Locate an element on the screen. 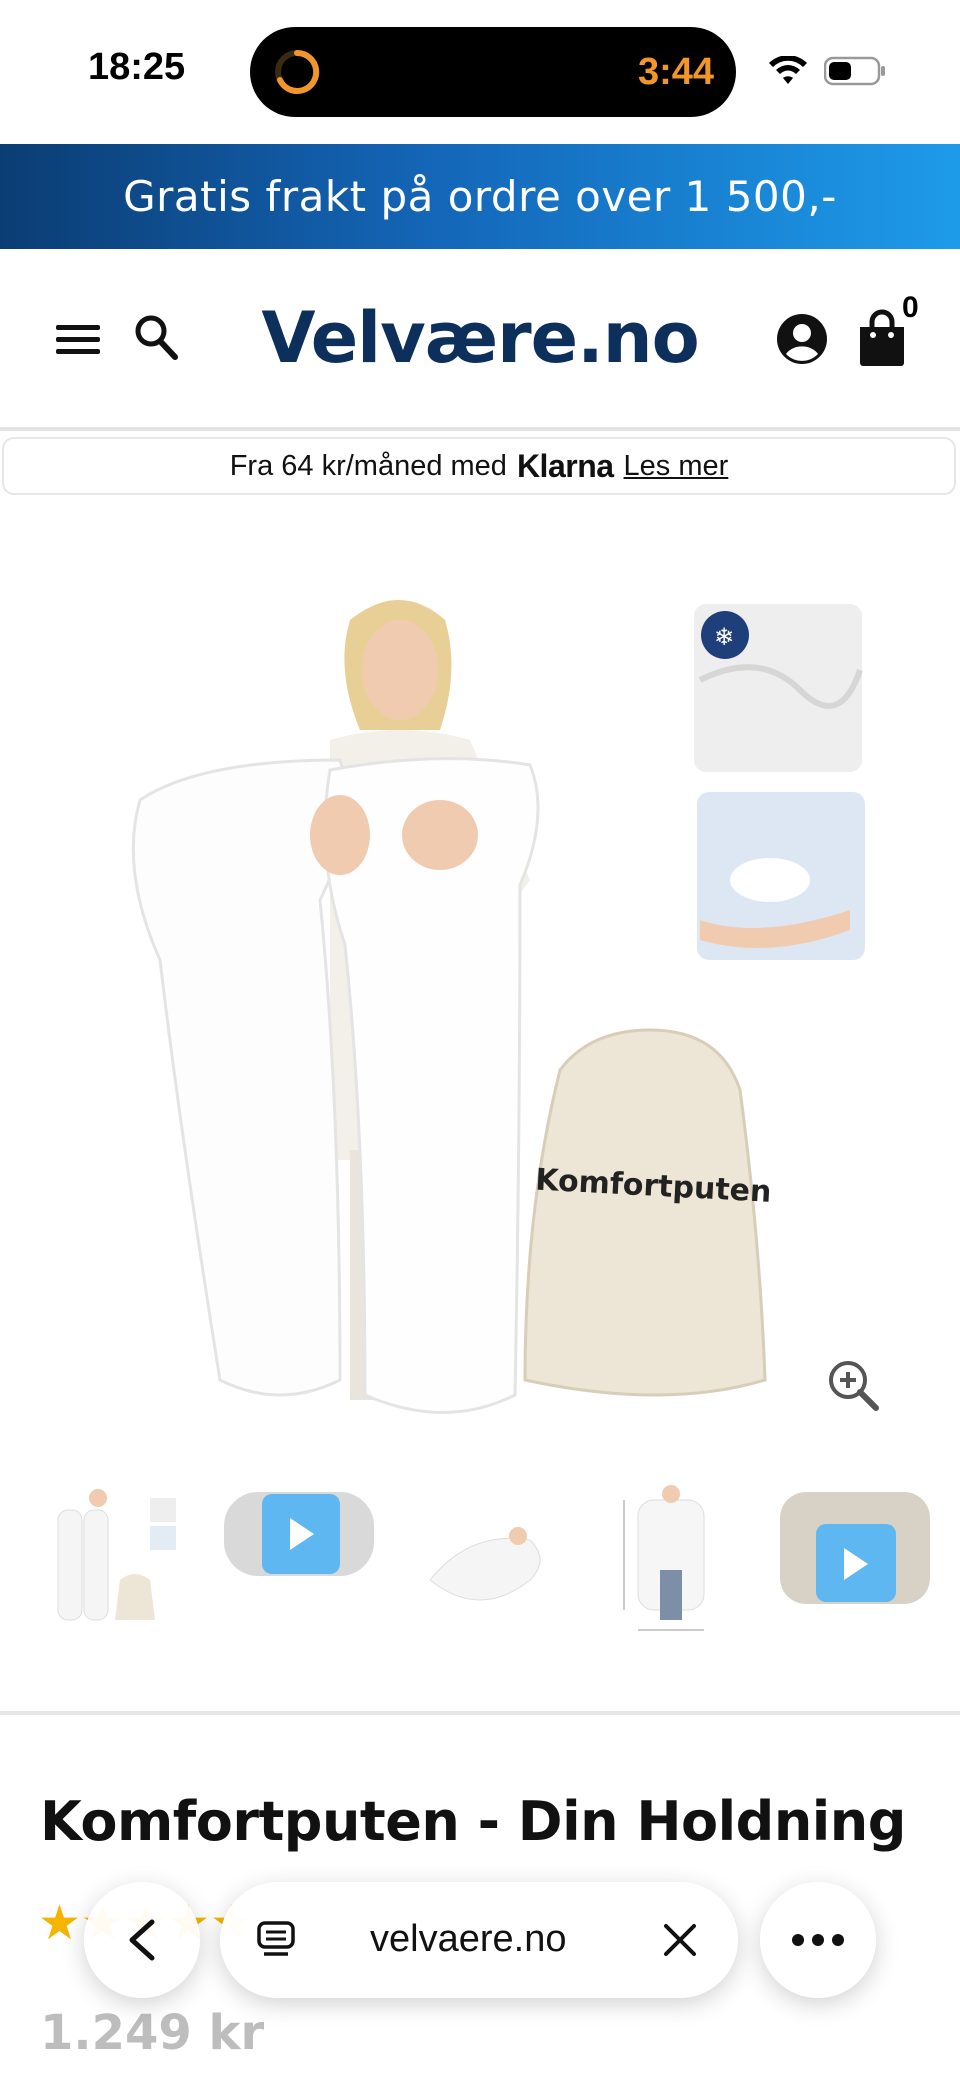  chevron-left-icon is located at coordinates (142, 1940).